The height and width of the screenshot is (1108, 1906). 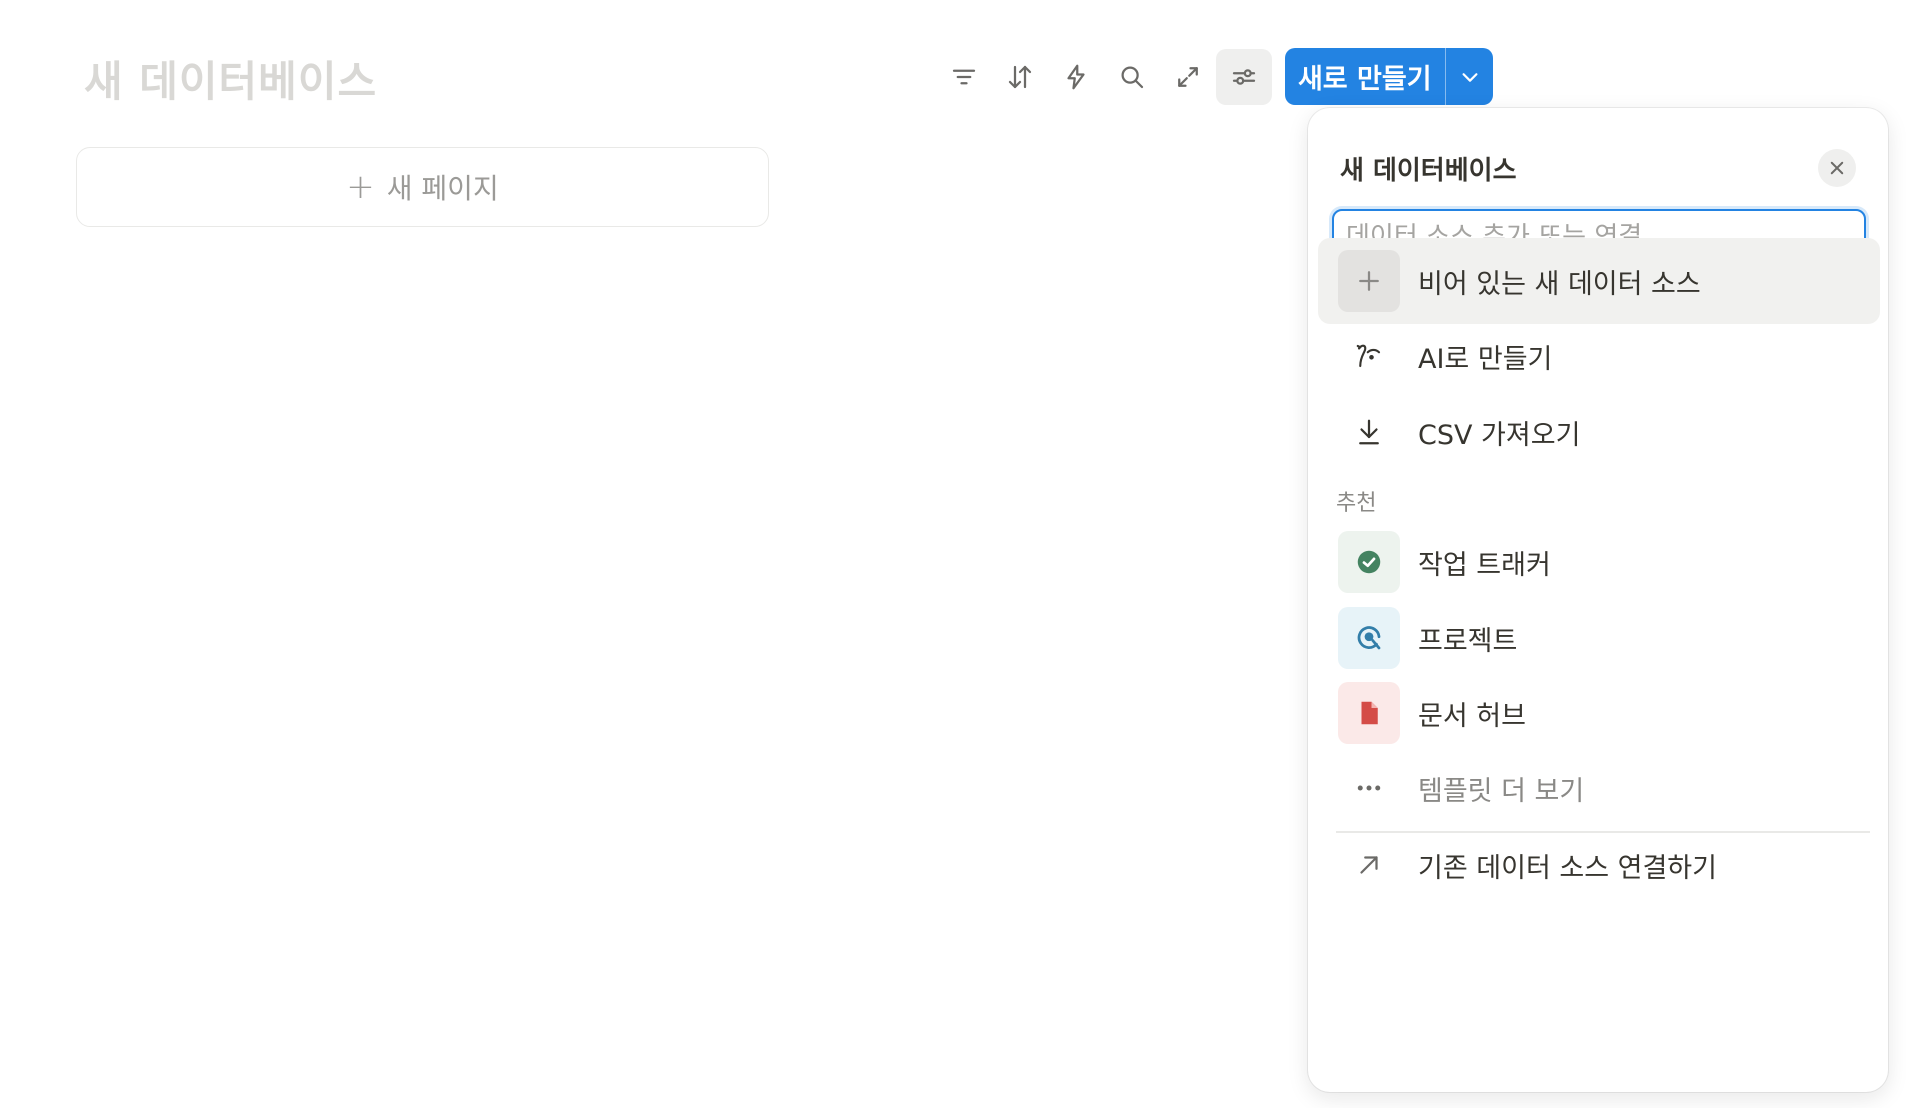 What do you see at coordinates (1559, 284) in the screenshot?
I see `item-label: 비어 있는 새 데이터 소스` at bounding box center [1559, 284].